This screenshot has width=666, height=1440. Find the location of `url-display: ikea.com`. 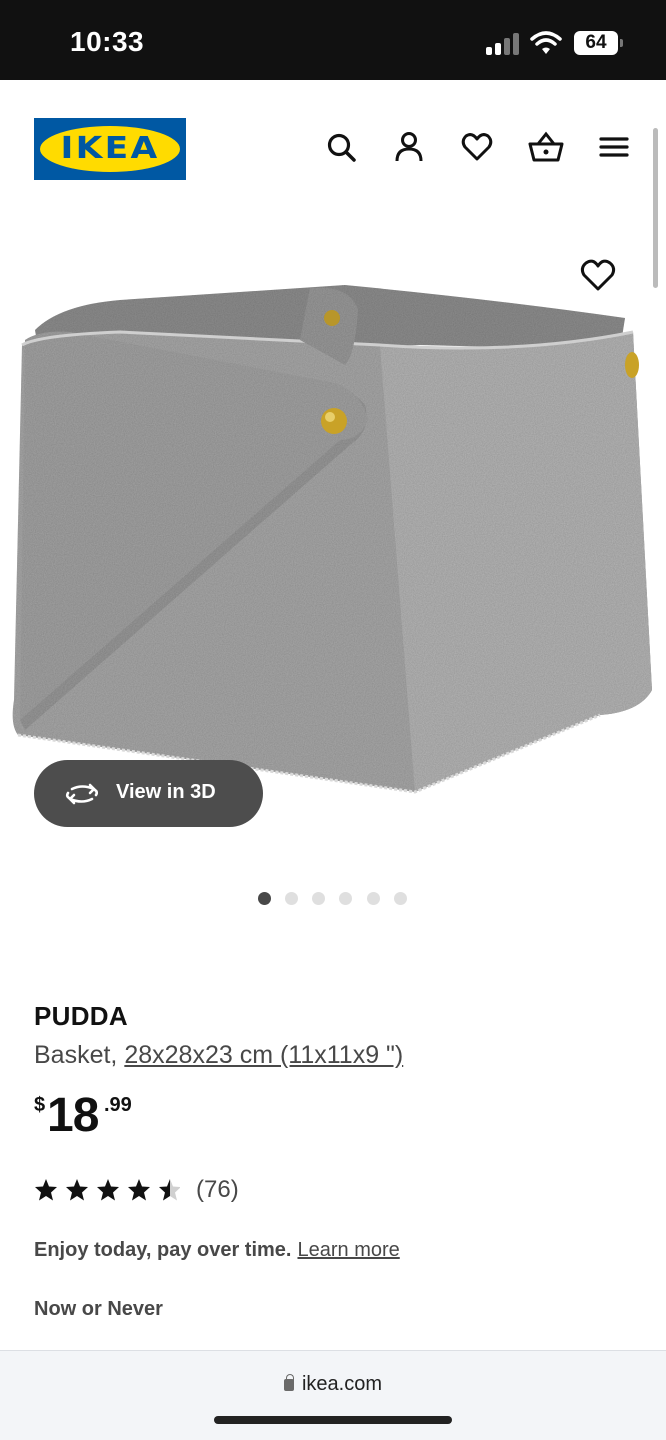

url-display: ikea.com is located at coordinates (333, 1384).